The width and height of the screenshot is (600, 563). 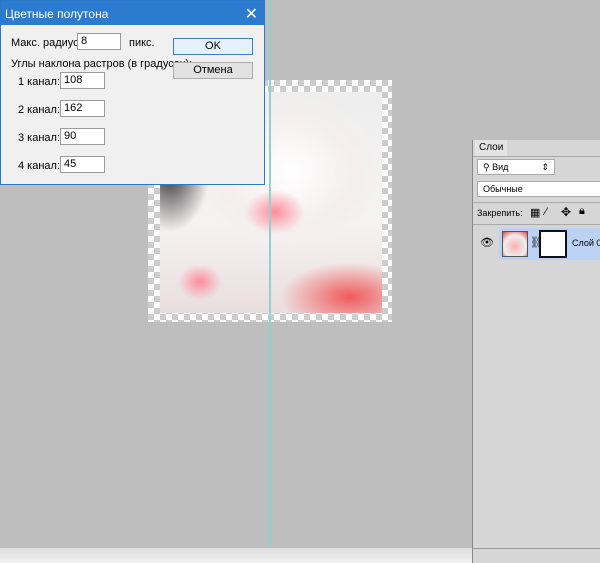 What do you see at coordinates (82, 80) in the screenshot?
I see `channel-1-input: 108` at bounding box center [82, 80].